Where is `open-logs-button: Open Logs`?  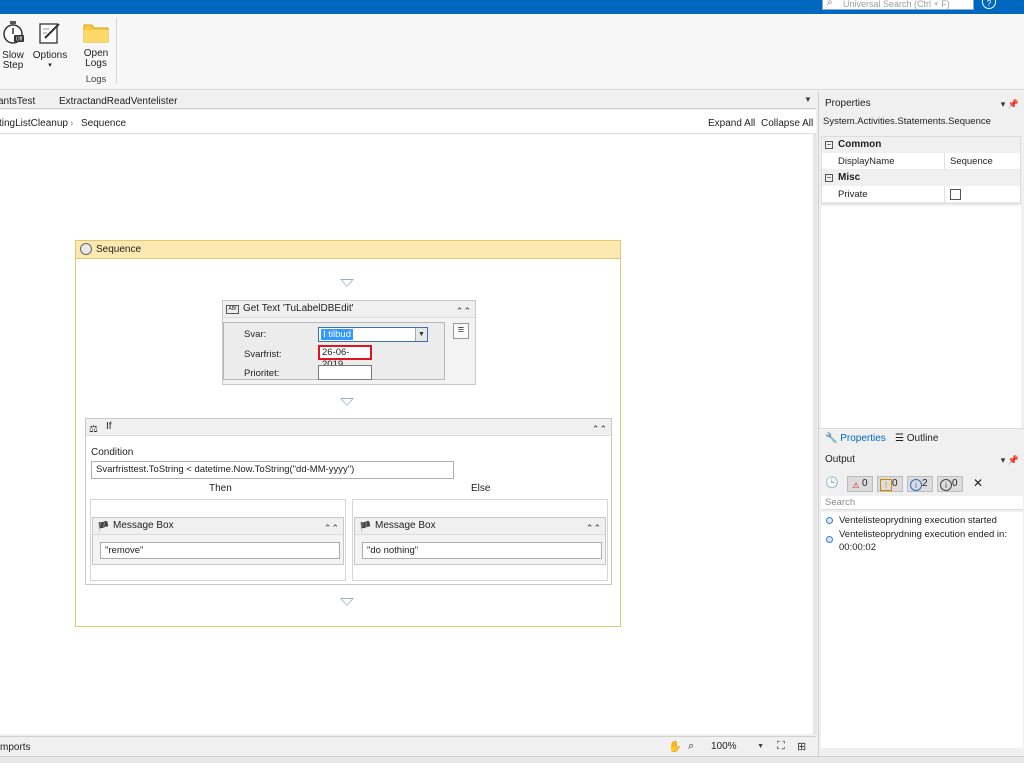
open-logs-button: Open Logs is located at coordinates (96, 44).